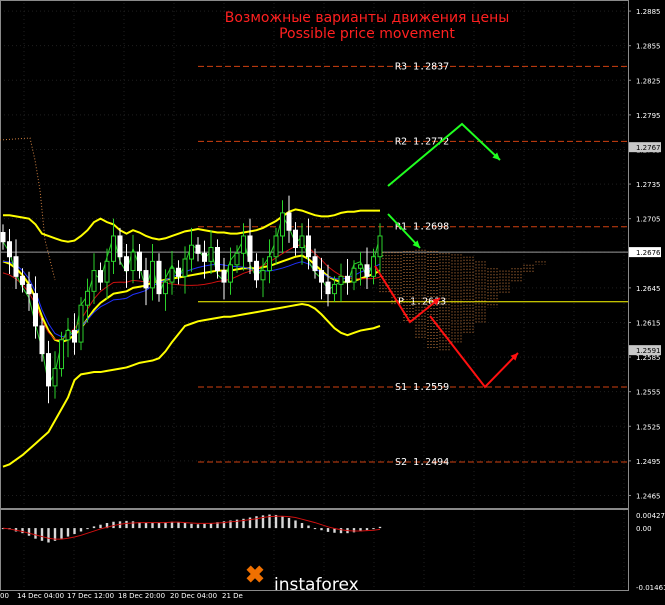  What do you see at coordinates (90, 596) in the screenshot?
I see `date-tick-label: 17 Dec 12:00` at bounding box center [90, 596].